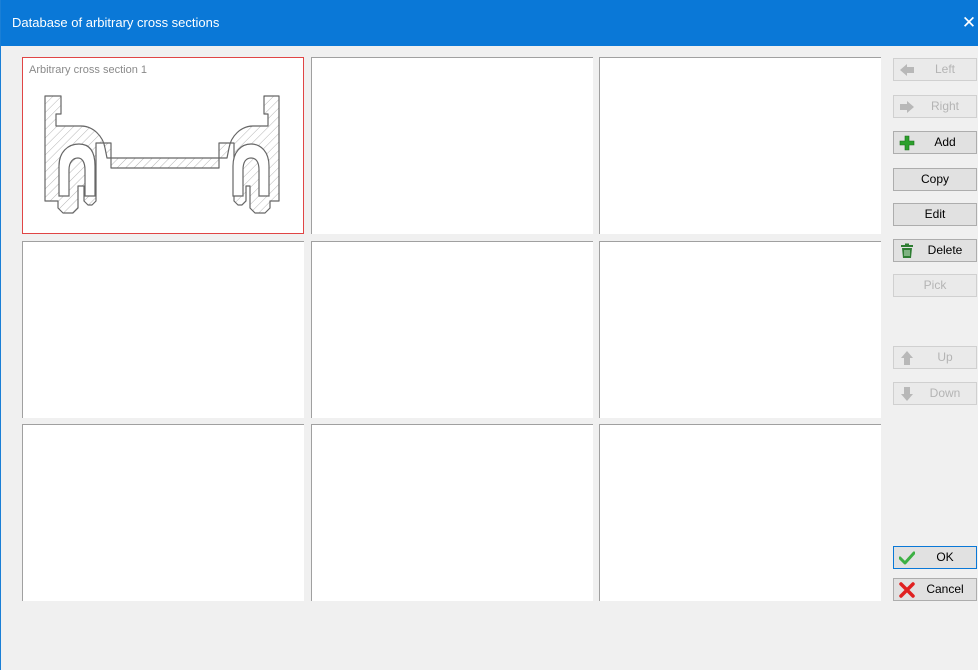 The width and height of the screenshot is (978, 670). Describe the element at coordinates (907, 394) in the screenshot. I see `arrow-down-icon` at that location.